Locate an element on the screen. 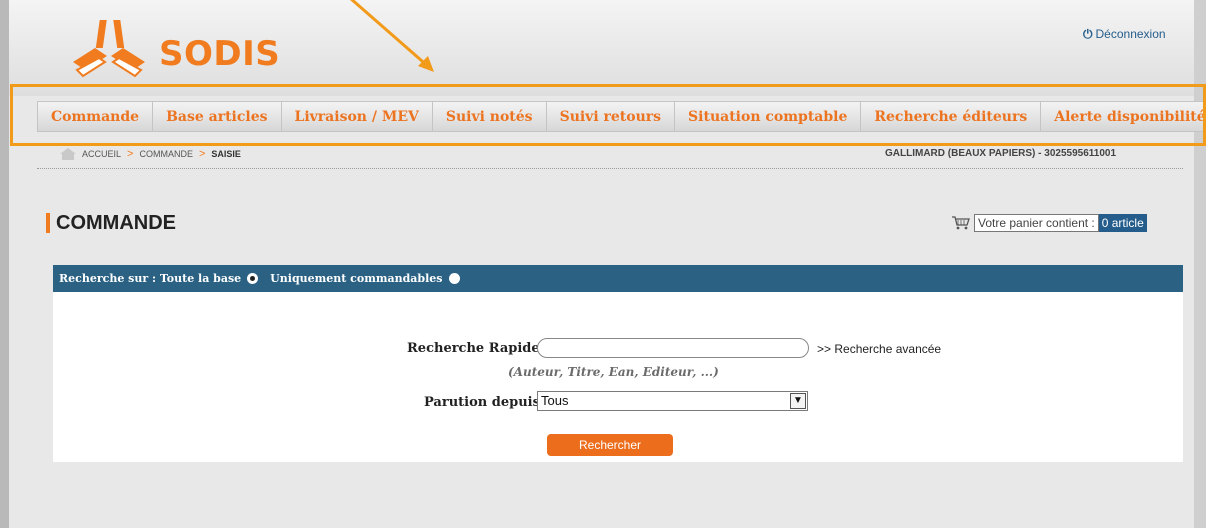 The width and height of the screenshot is (1206, 528). breadcrumb-accueil: ACCUEIL is located at coordinates (101, 154).